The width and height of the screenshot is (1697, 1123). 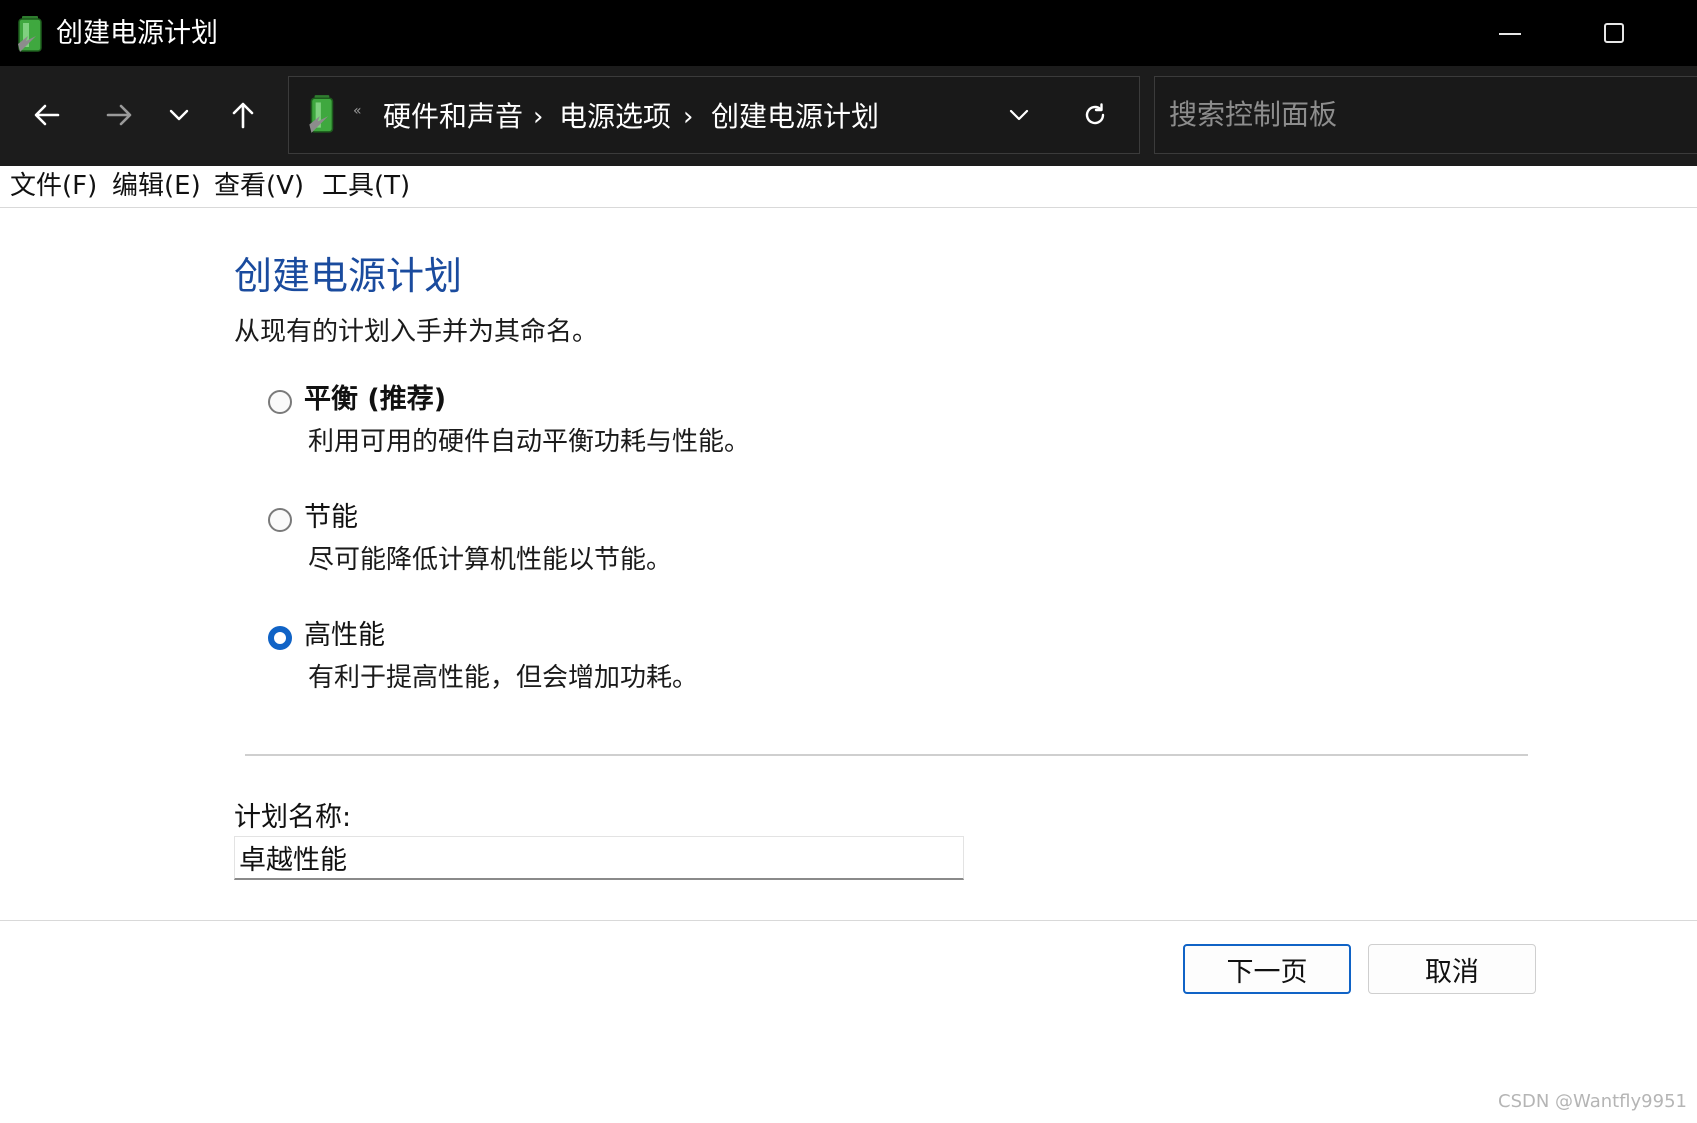 I want to click on up-button, so click(x=243, y=115).